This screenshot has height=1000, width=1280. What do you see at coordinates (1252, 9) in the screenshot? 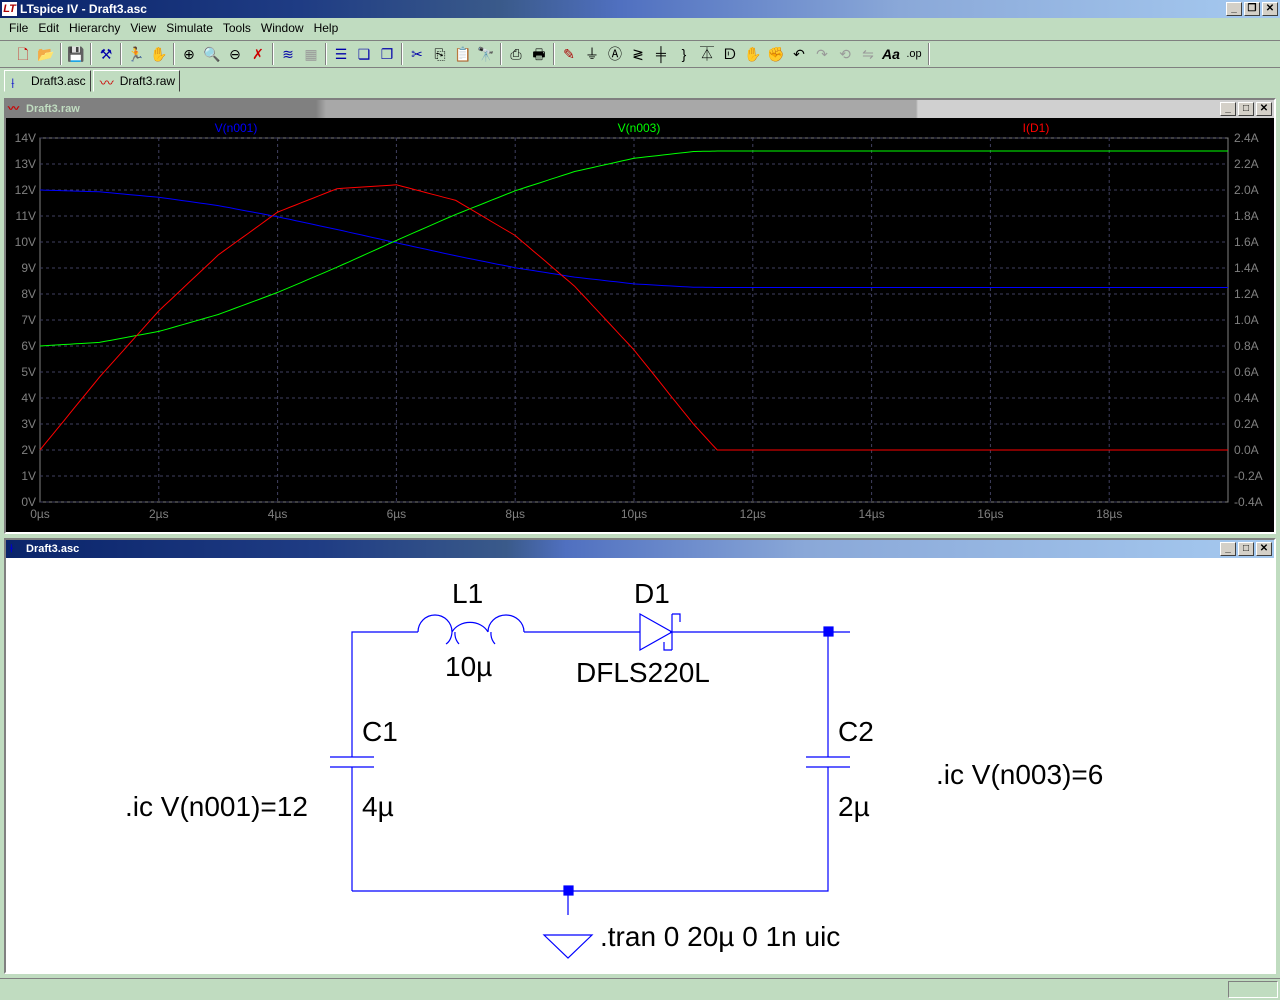
I see `restore-button: ❐` at bounding box center [1252, 9].